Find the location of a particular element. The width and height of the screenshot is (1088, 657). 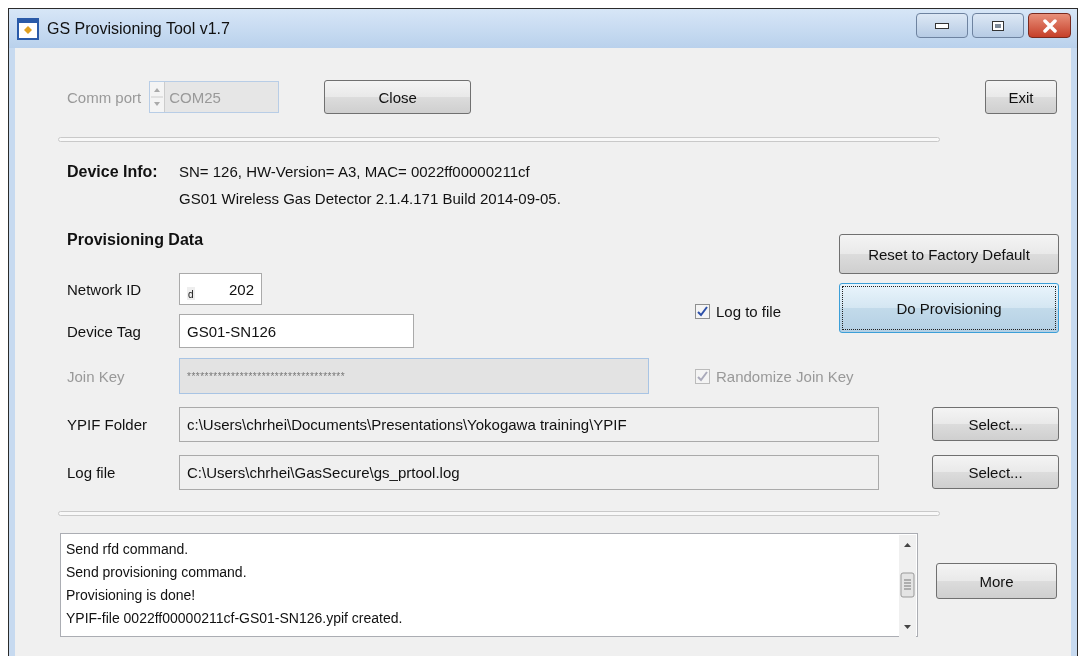

field-label: Network ID is located at coordinates (105, 289).